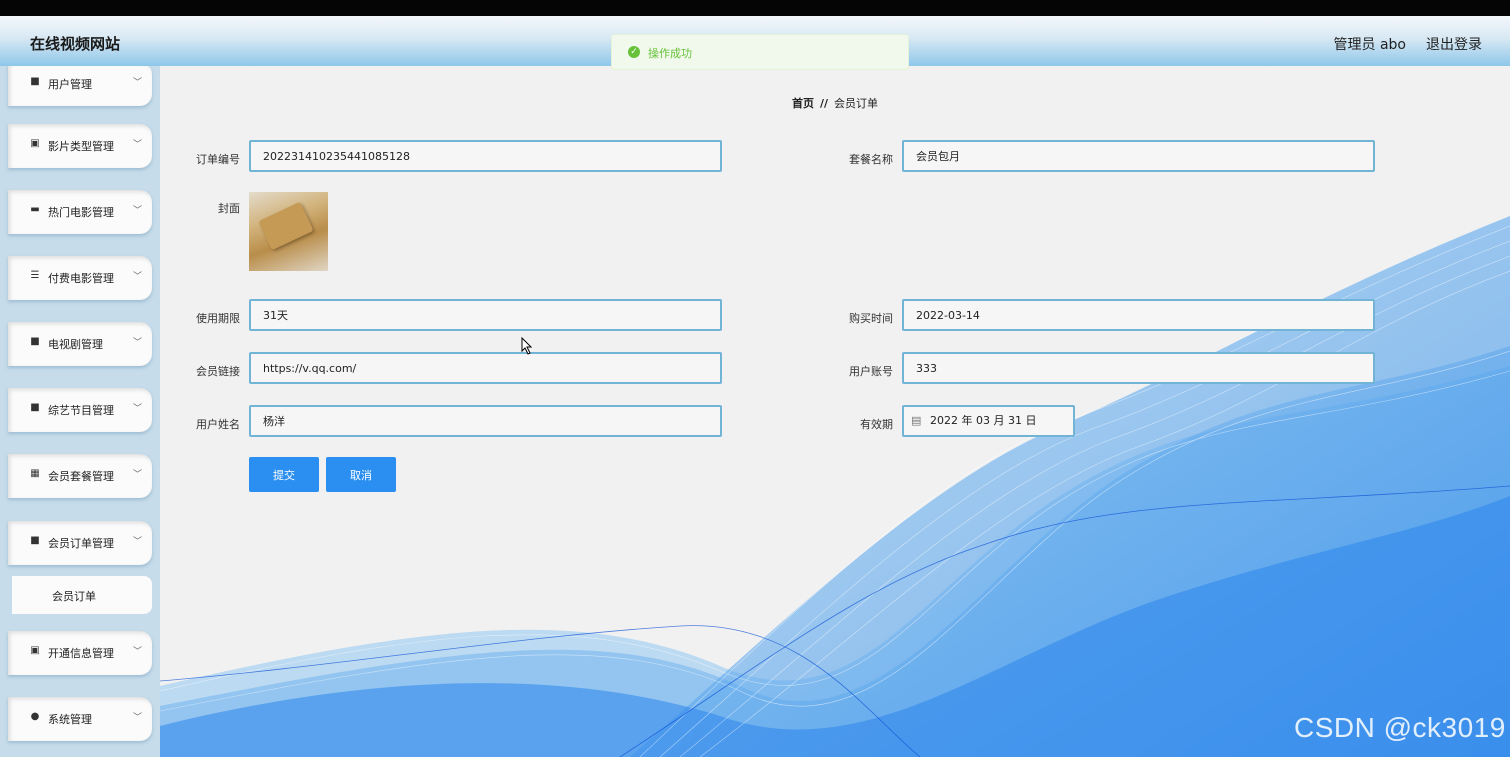 This screenshot has width=1510, height=757. I want to click on sidebar-item-label: 付费电影管理, so click(81, 278).